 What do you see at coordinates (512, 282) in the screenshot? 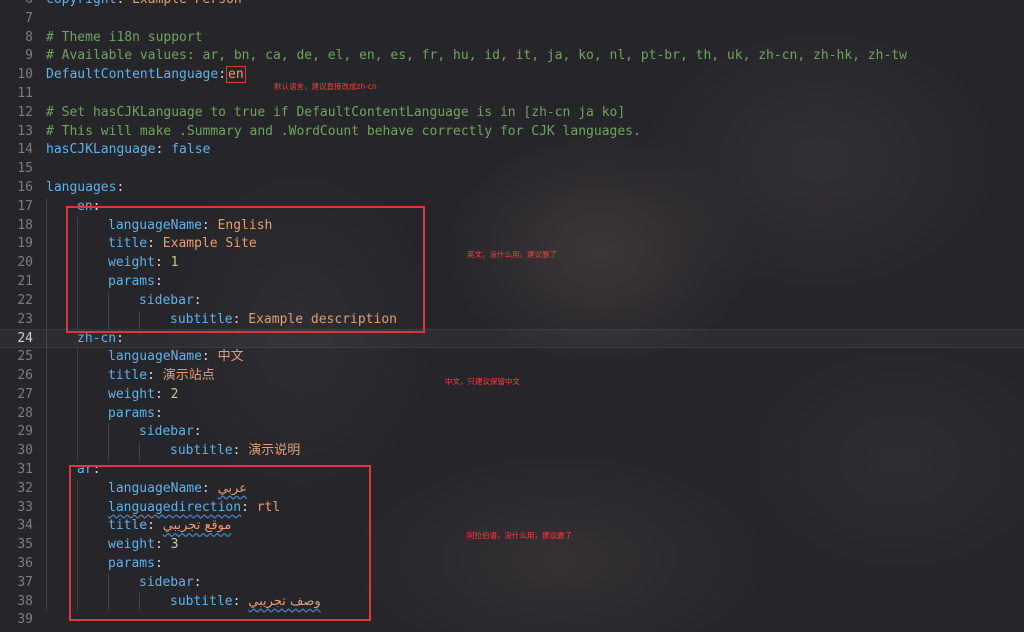
I see `code-line: 21 params:` at bounding box center [512, 282].